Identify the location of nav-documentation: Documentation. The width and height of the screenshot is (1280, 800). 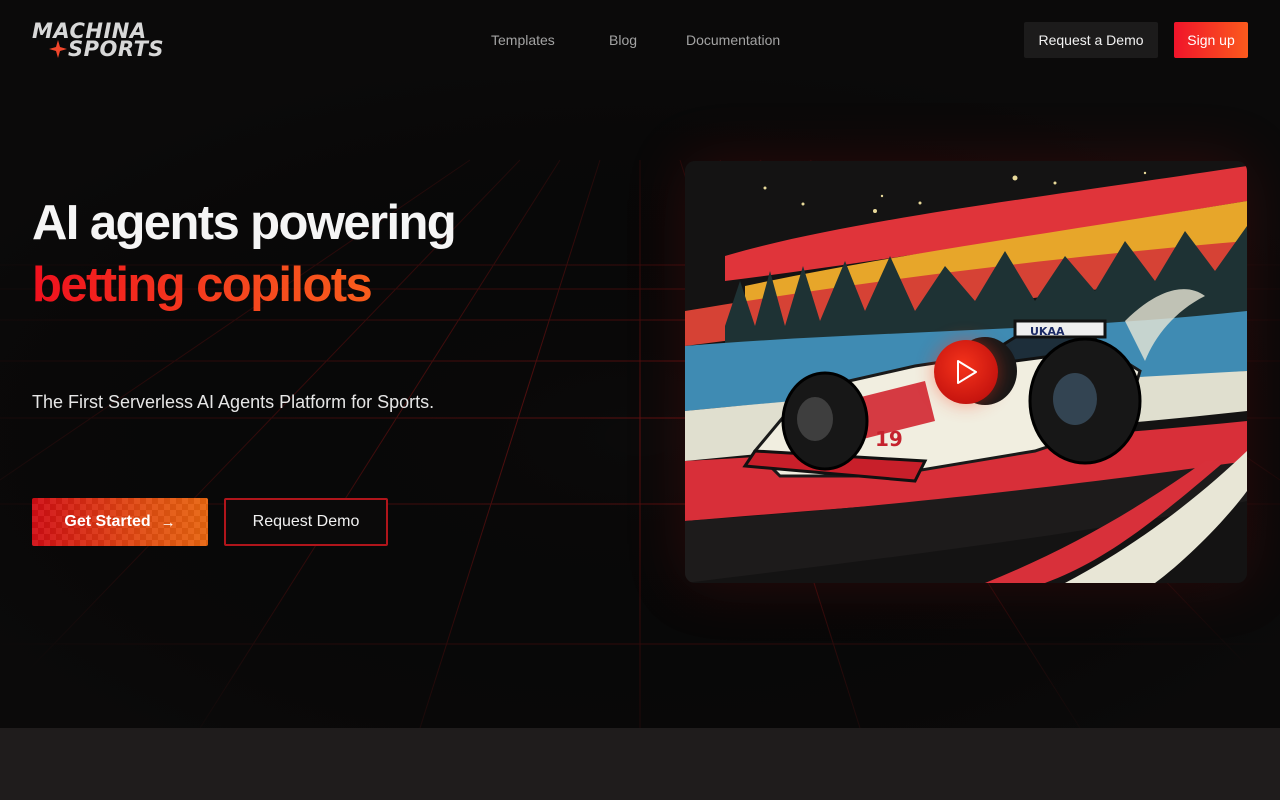
(733, 40).